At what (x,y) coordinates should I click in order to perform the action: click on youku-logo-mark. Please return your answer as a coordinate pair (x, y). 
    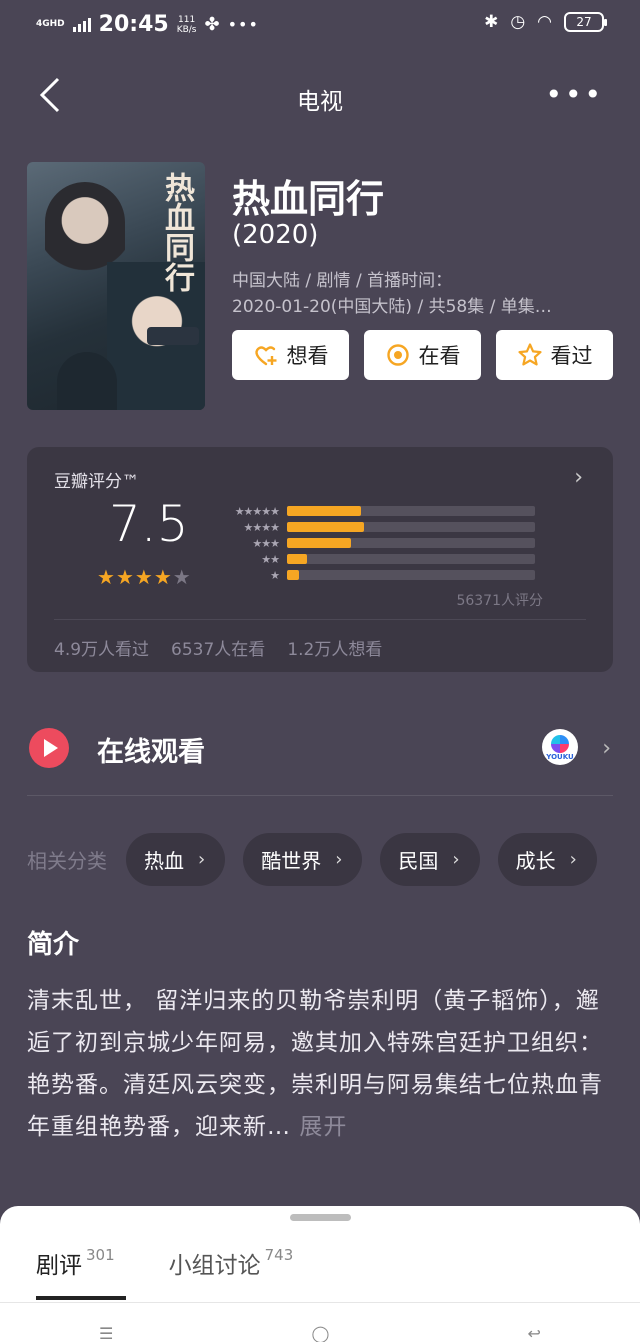
    Looking at the image, I should click on (560, 744).